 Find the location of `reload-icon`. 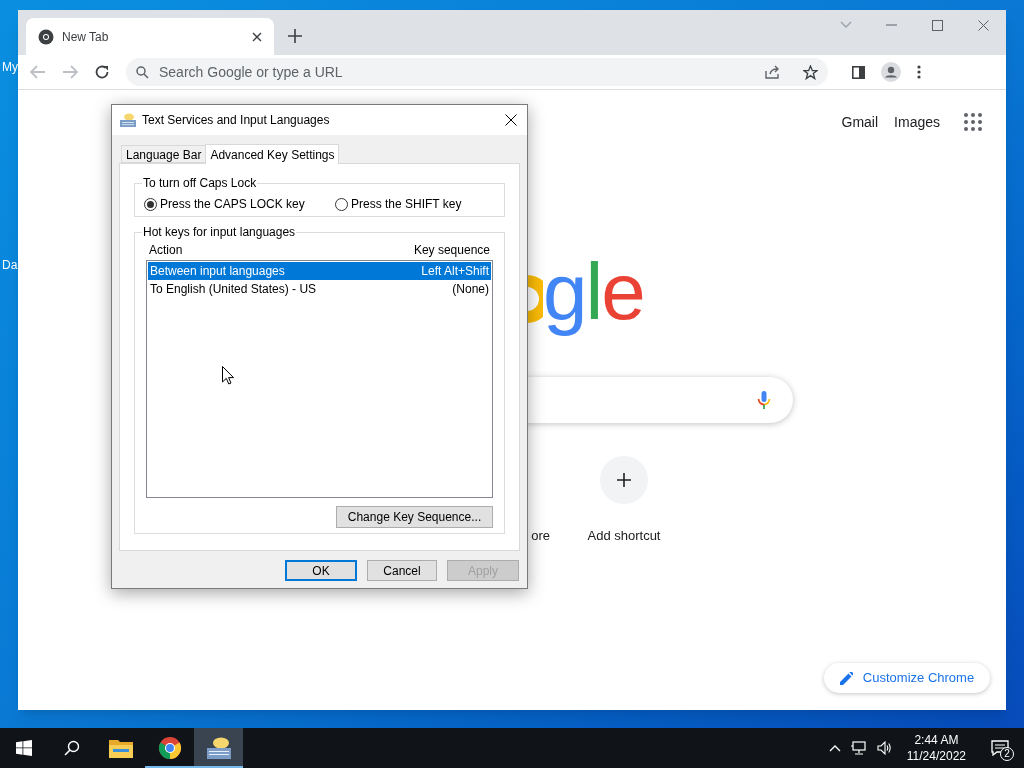

reload-icon is located at coordinates (102, 72).